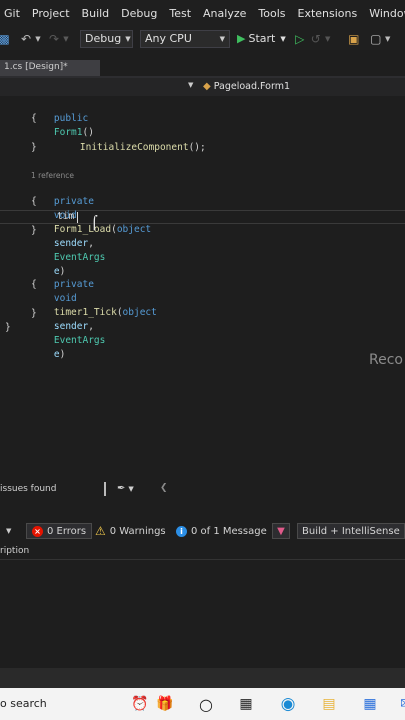  I want to click on start-without-debugging-icon: ▷, so click(300, 39).